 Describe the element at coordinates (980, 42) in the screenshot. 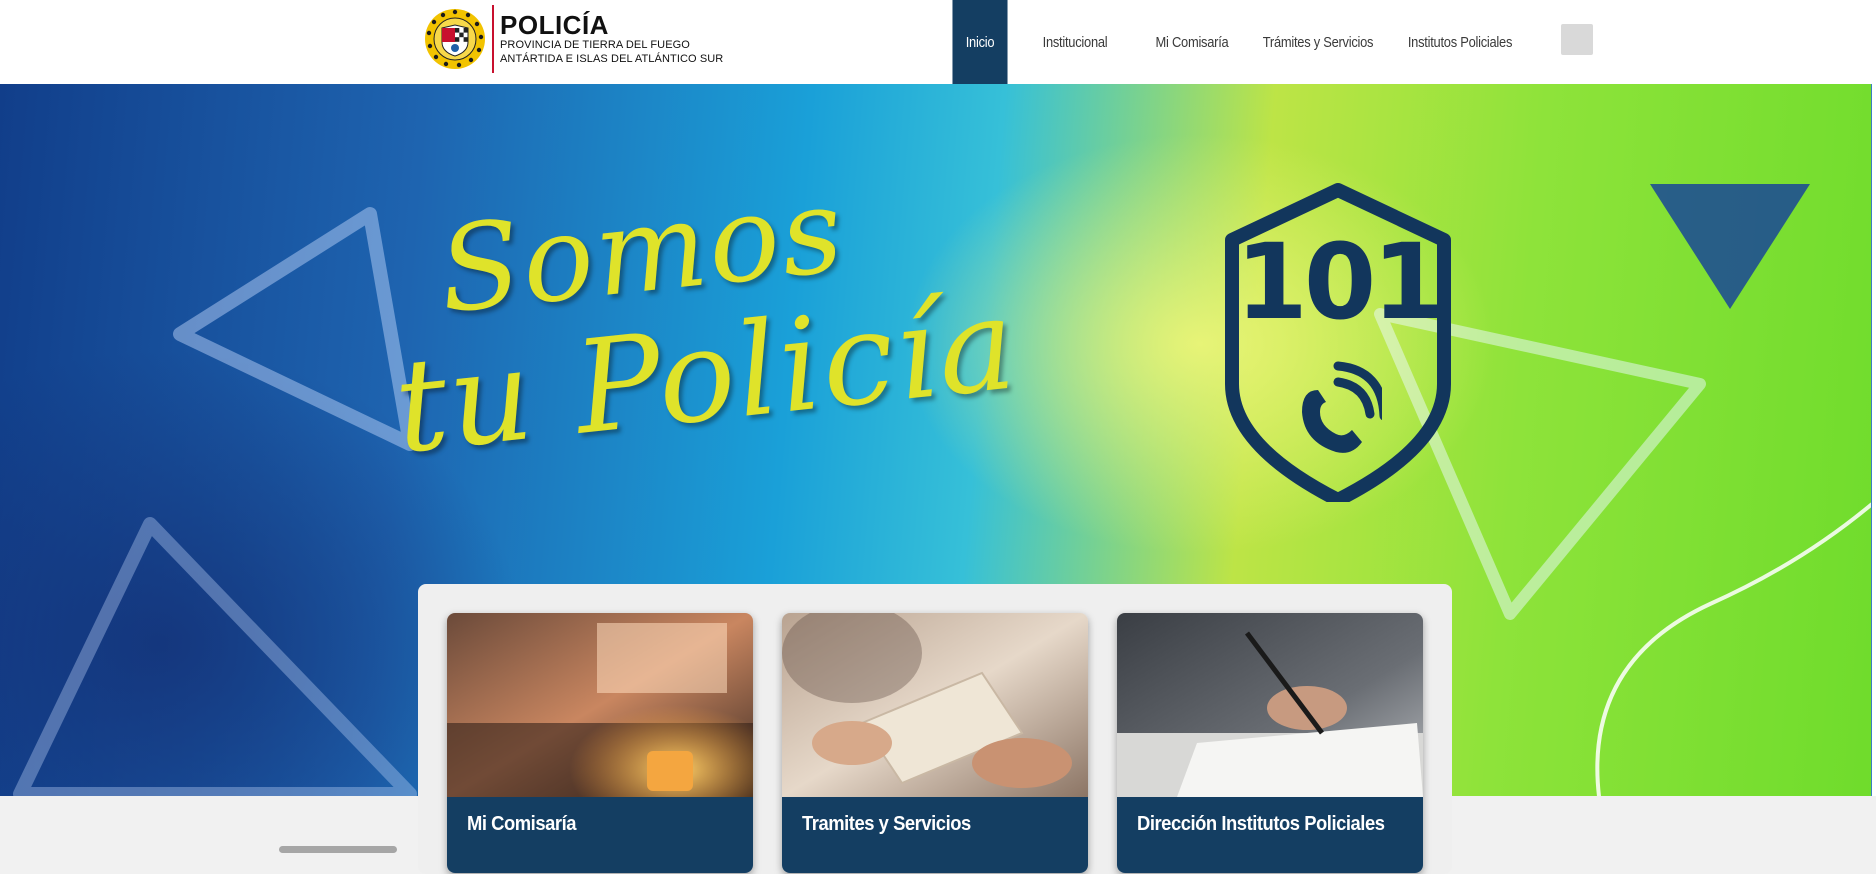

I see `nav-item-inicio: Inicio` at that location.